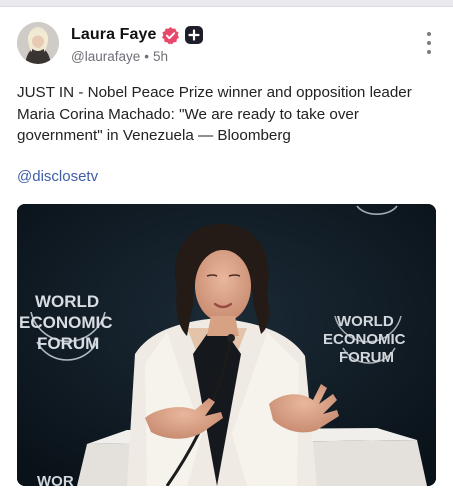  What do you see at coordinates (227, 44) in the screenshot?
I see `post-header: Laura Faye @laurafaye • 5h` at bounding box center [227, 44].